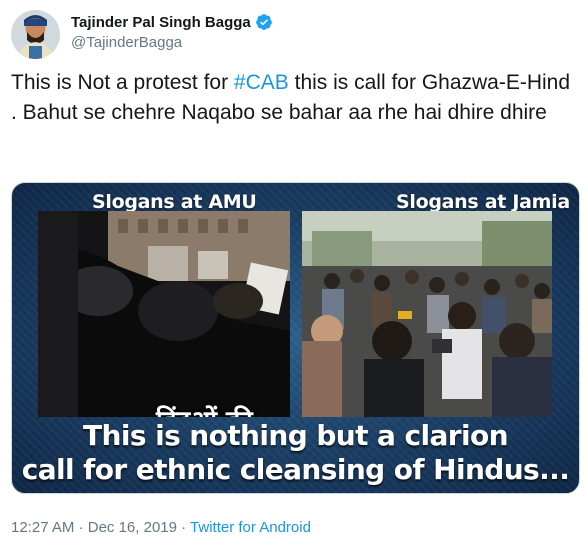 This screenshot has width=588, height=546. I want to click on hindi-subtitle: हिंदुओं की, so click(204, 409).